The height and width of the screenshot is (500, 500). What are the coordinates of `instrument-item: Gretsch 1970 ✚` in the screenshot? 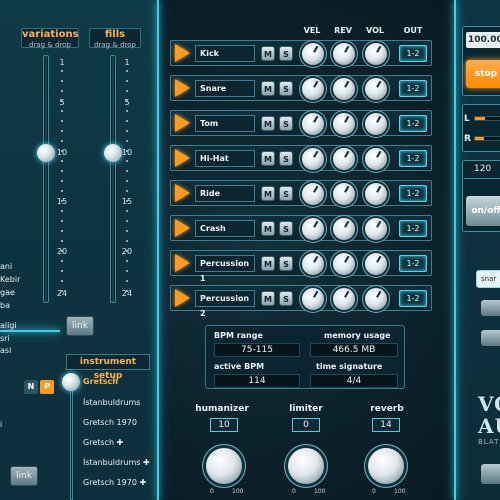 It's located at (114, 482).